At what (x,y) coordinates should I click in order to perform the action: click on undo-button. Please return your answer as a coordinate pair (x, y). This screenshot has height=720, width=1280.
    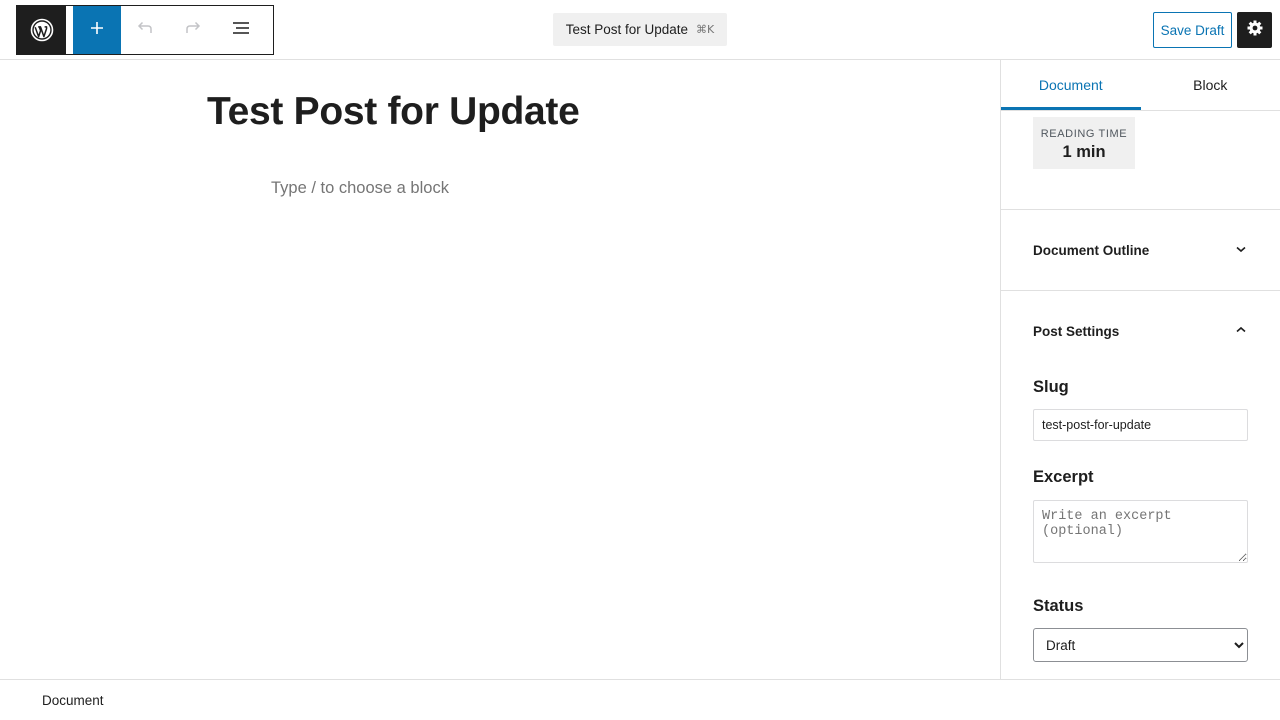
    Looking at the image, I should click on (145, 30).